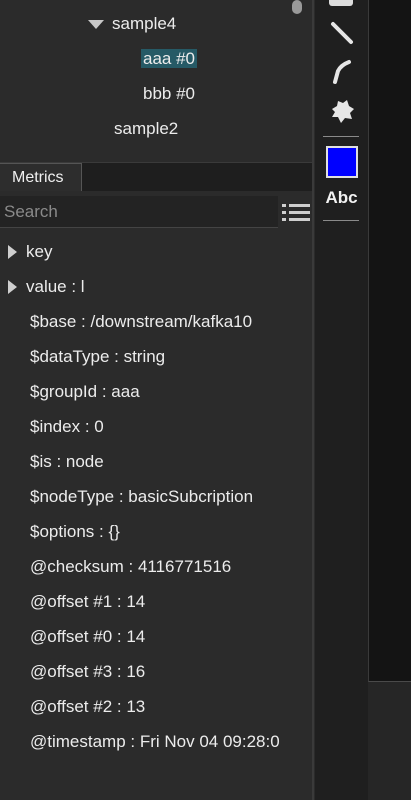 This screenshot has width=411, height=800. What do you see at coordinates (157, 637) in the screenshot?
I see `property-row: @offset #0 : 14` at bounding box center [157, 637].